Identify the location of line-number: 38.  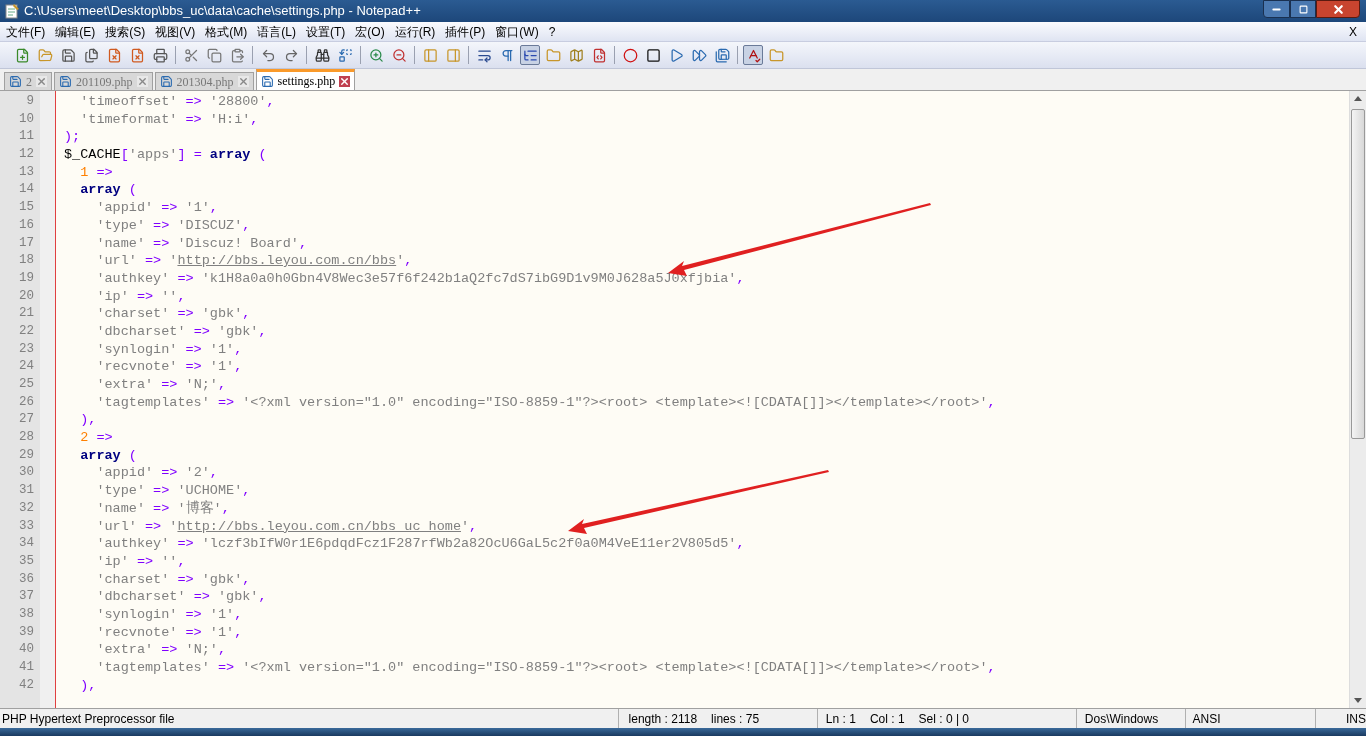
(26, 614).